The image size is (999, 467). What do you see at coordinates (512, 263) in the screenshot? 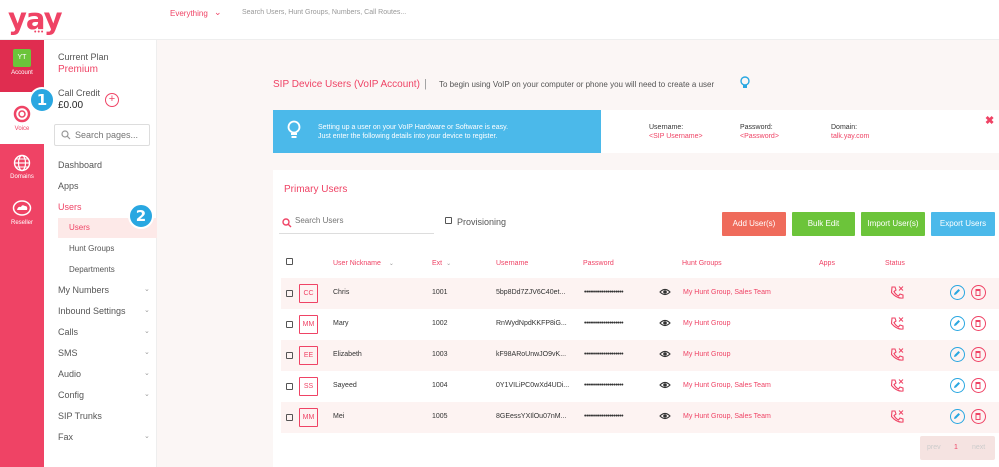
I see `column-header-username: Username` at bounding box center [512, 263].